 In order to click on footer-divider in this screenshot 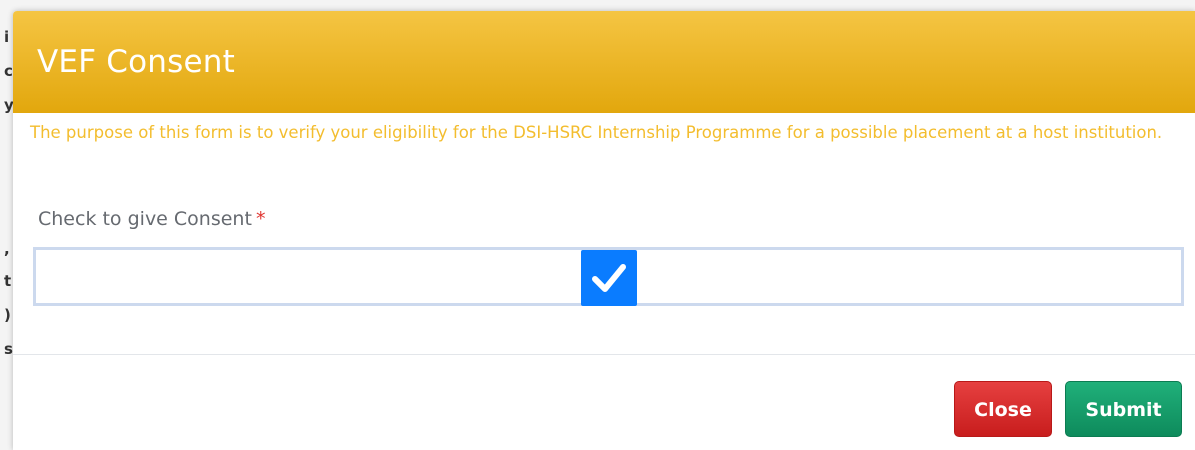, I will do `click(604, 354)`.